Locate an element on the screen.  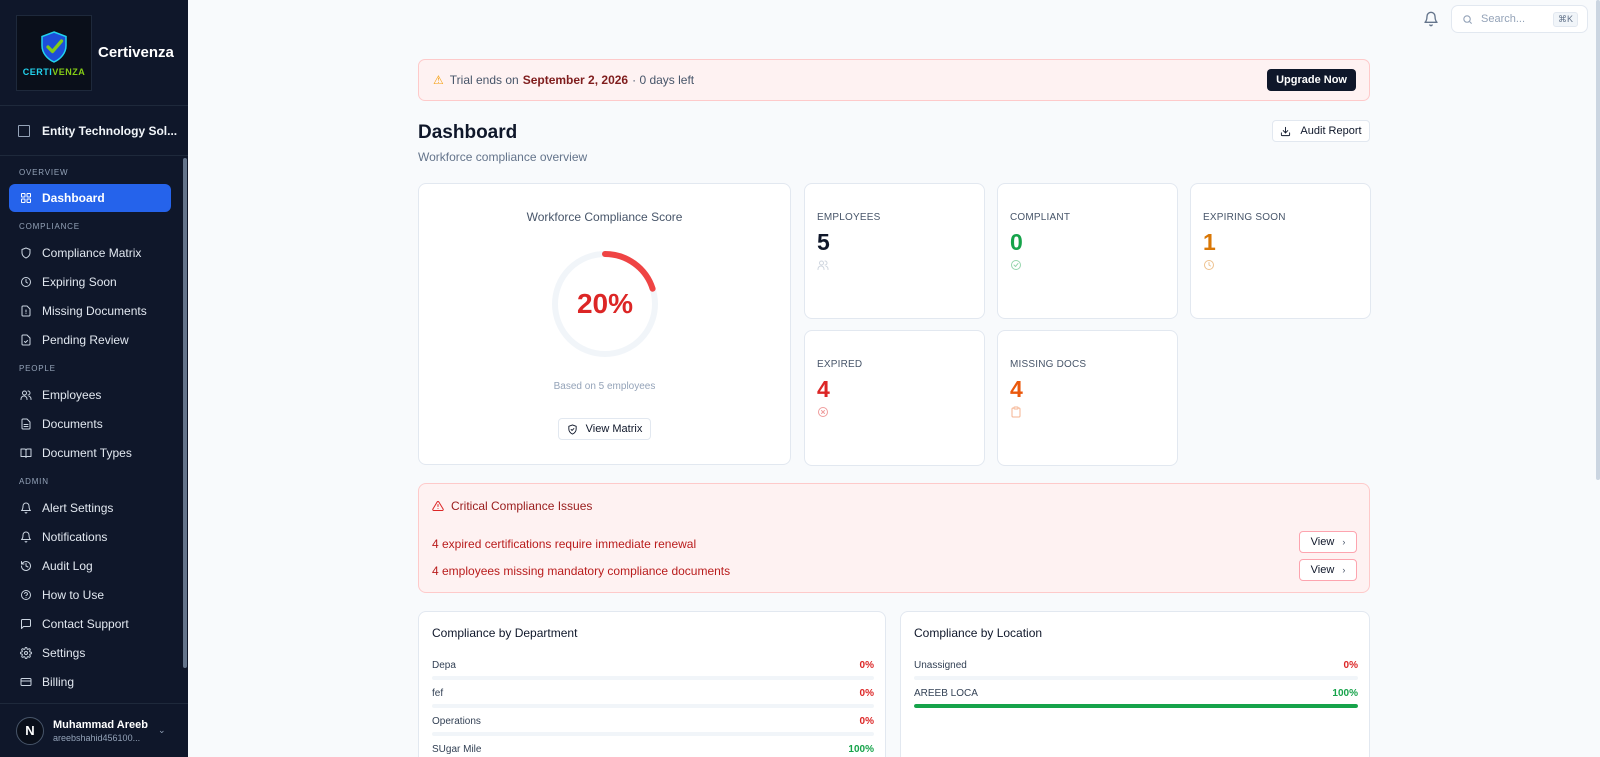
stat-label: EXPIRED is located at coordinates (840, 364).